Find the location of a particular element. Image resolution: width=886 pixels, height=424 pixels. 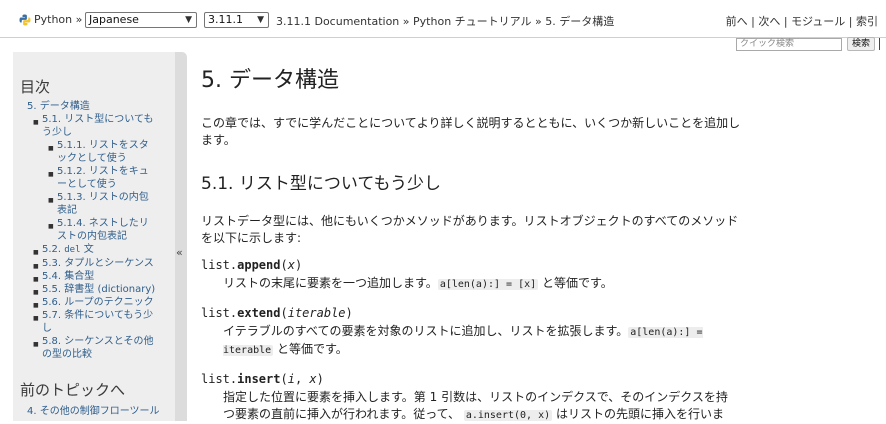

toc-item: ■ 5.8. シーケンスとその他 の型の比較 is located at coordinates (92, 348).